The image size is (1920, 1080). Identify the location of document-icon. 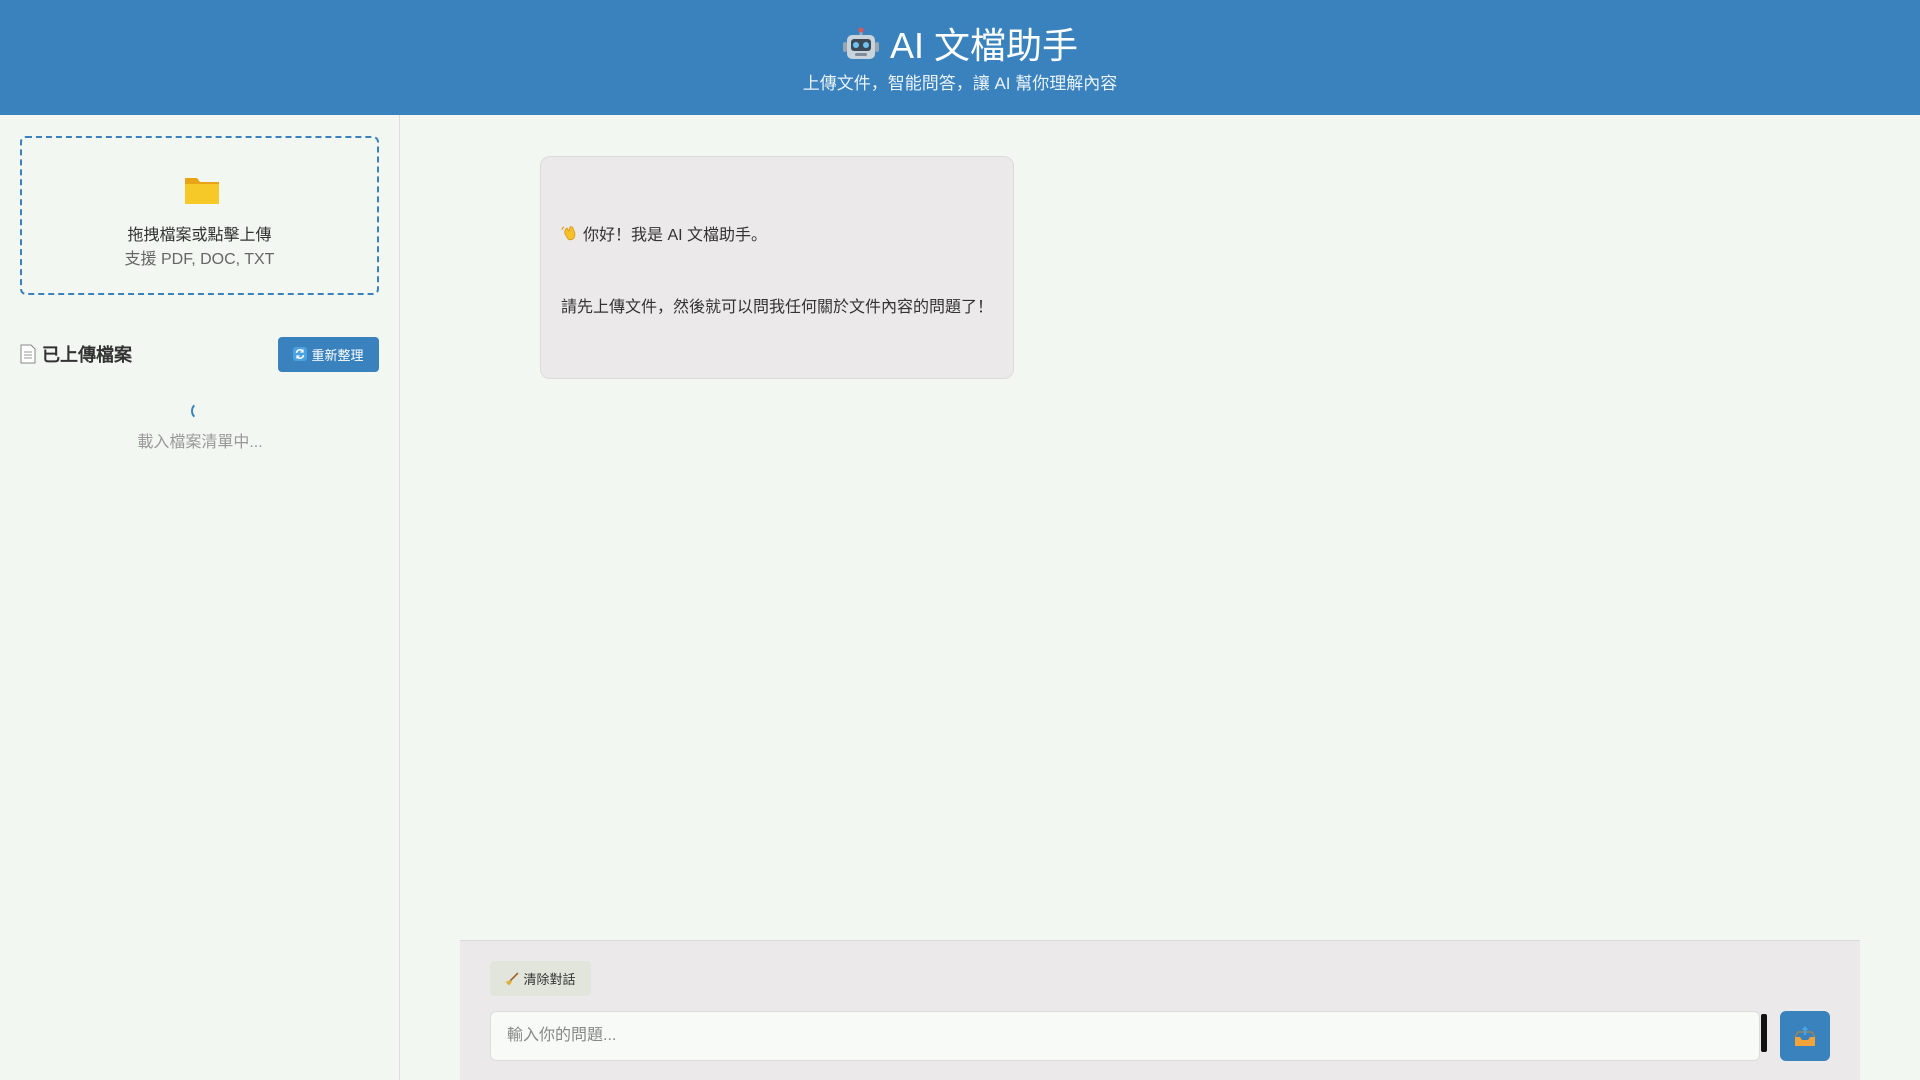
(28, 354).